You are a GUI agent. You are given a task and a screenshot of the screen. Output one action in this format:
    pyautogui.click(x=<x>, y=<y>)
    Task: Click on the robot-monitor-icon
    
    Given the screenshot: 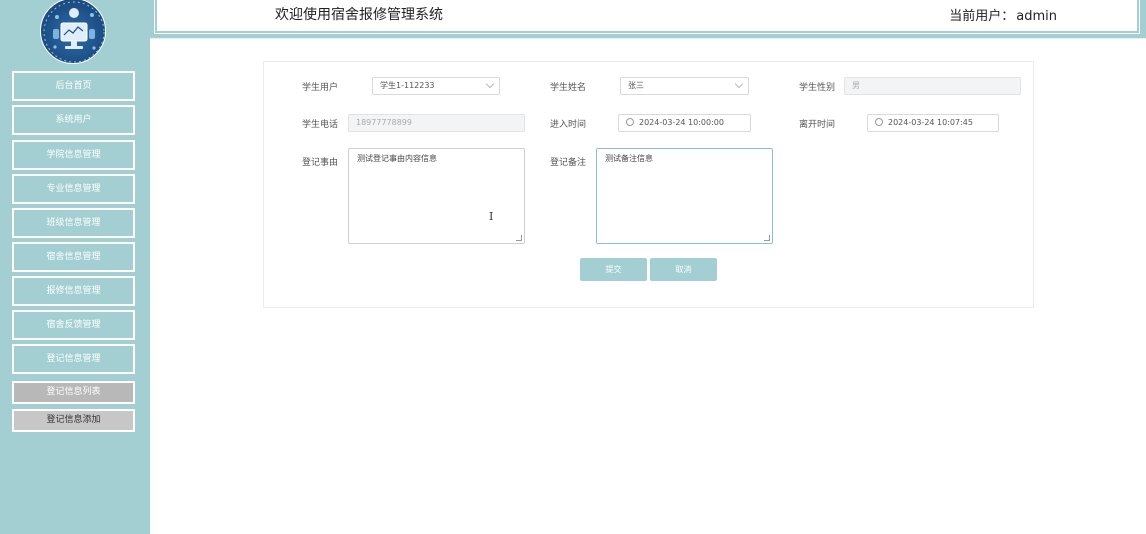 What is the action you would take?
    pyautogui.click(x=74, y=32)
    